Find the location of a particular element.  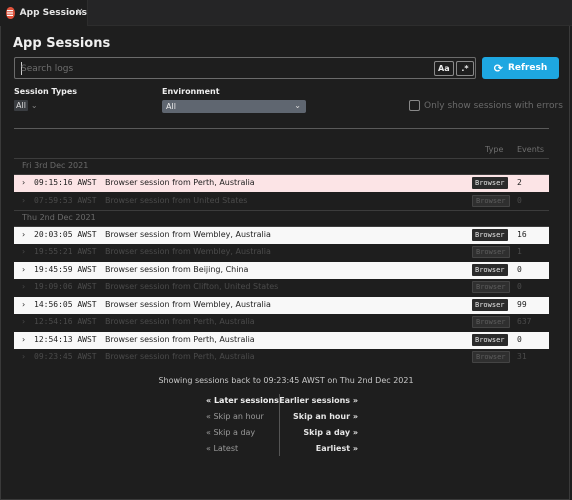

session-event-count: 637 is located at coordinates (524, 321).